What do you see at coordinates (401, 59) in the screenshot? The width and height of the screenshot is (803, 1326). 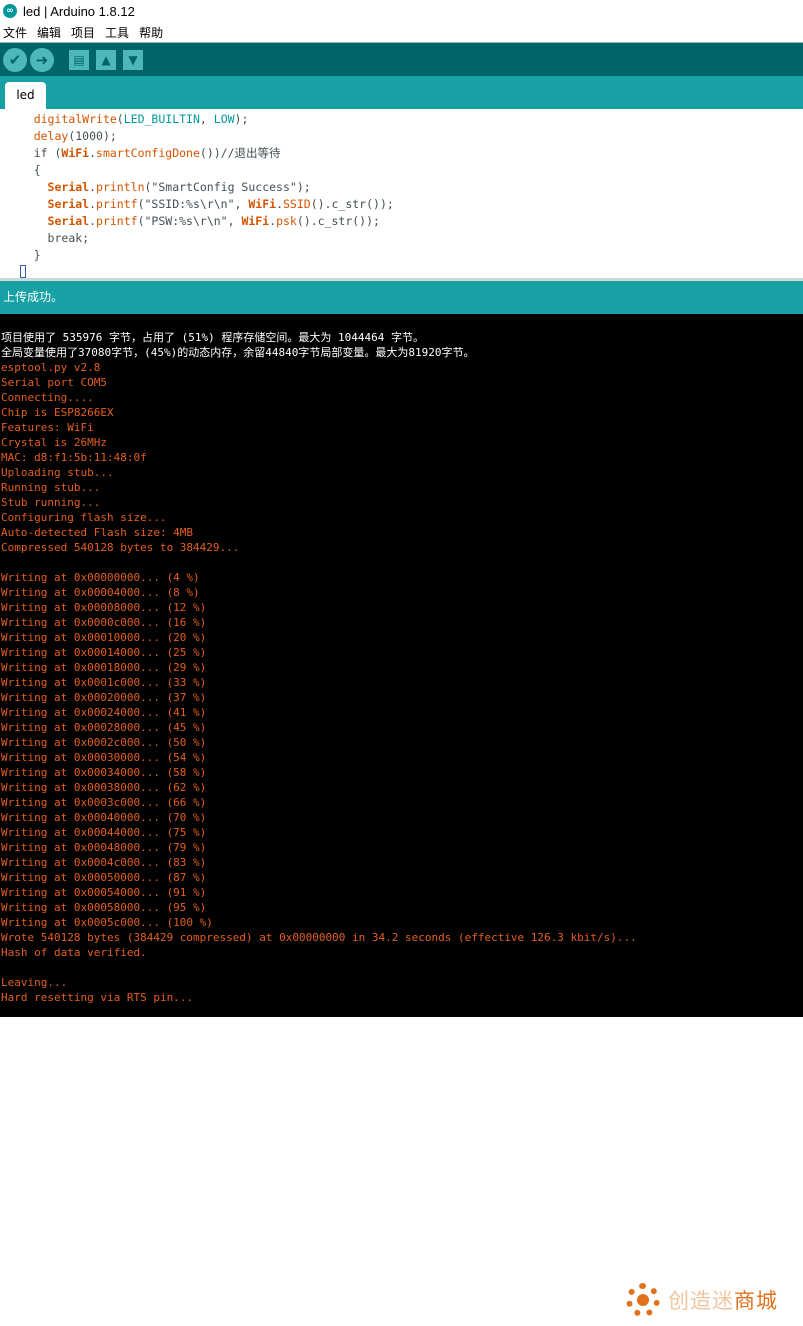 I see `toolbar: ✔ ➜ ▤ ▲ ▼` at bounding box center [401, 59].